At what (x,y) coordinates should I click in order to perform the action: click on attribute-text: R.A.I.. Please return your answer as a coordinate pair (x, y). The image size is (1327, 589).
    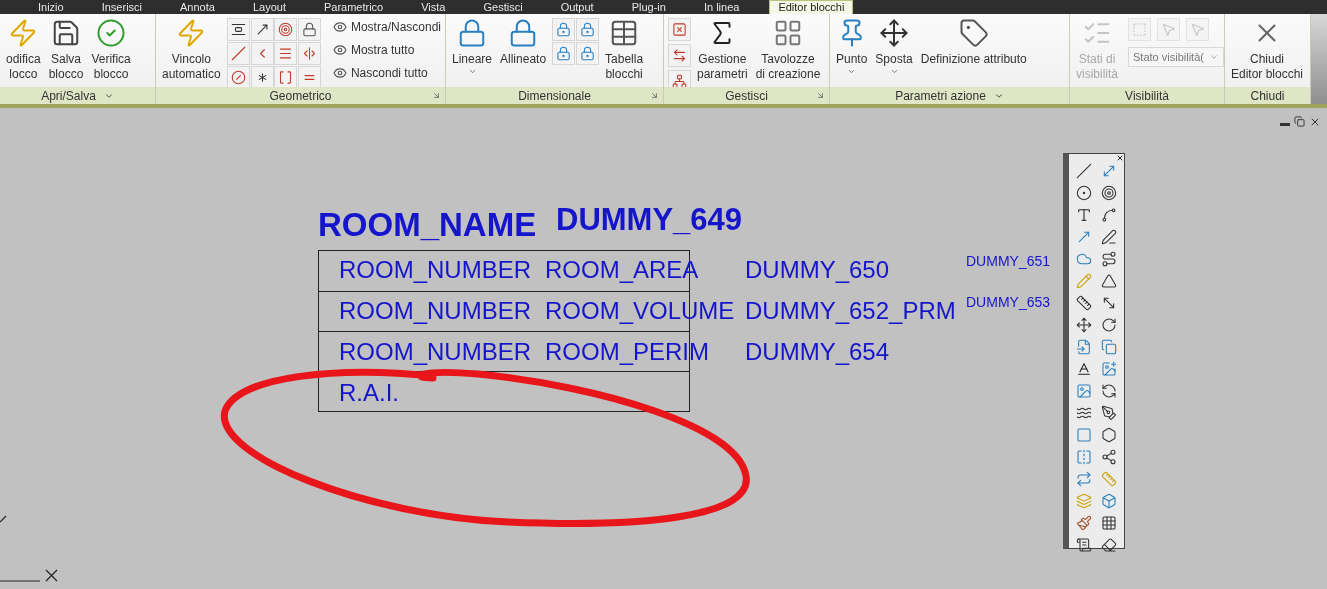
    Looking at the image, I should click on (369, 393).